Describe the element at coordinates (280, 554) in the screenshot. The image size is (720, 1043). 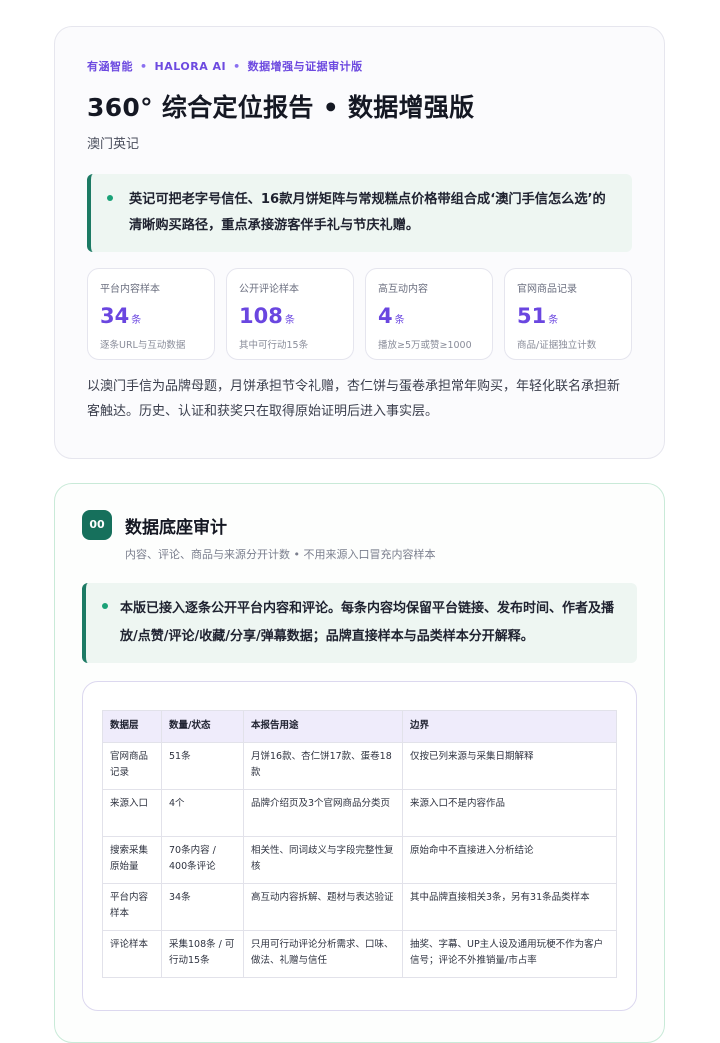
I see `section-subtitle: 内容、评论、商品与来源分开计数 • 不用来源入口冒充内容样本` at that location.